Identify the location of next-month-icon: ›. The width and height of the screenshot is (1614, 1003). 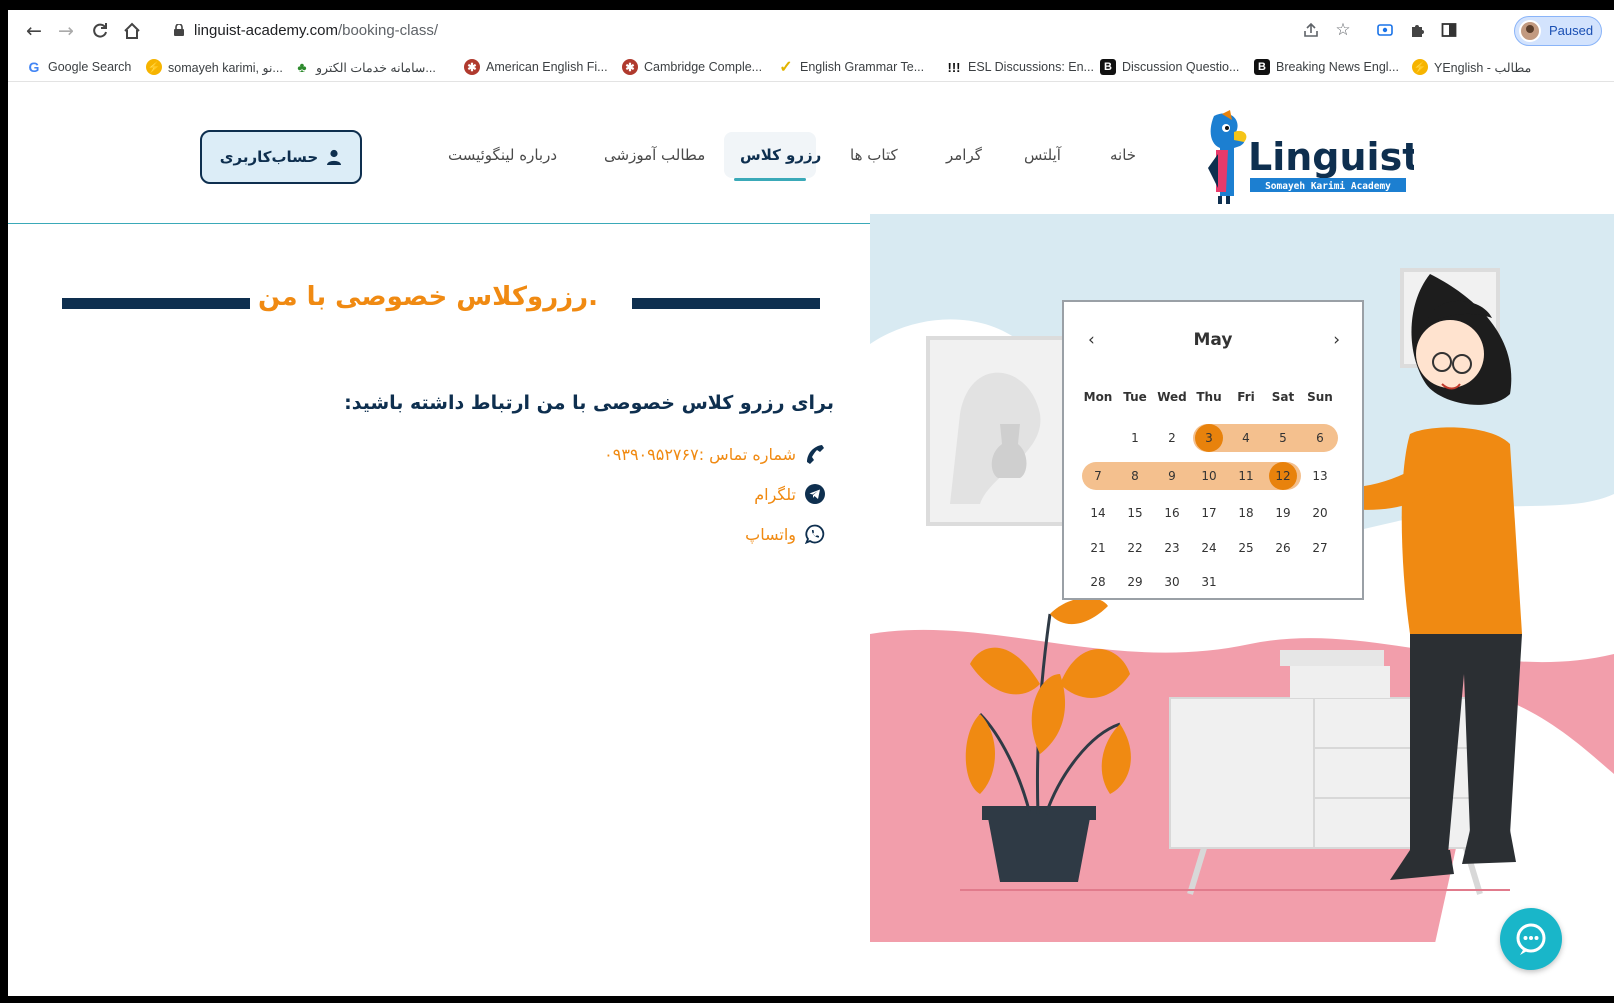
(1336, 340).